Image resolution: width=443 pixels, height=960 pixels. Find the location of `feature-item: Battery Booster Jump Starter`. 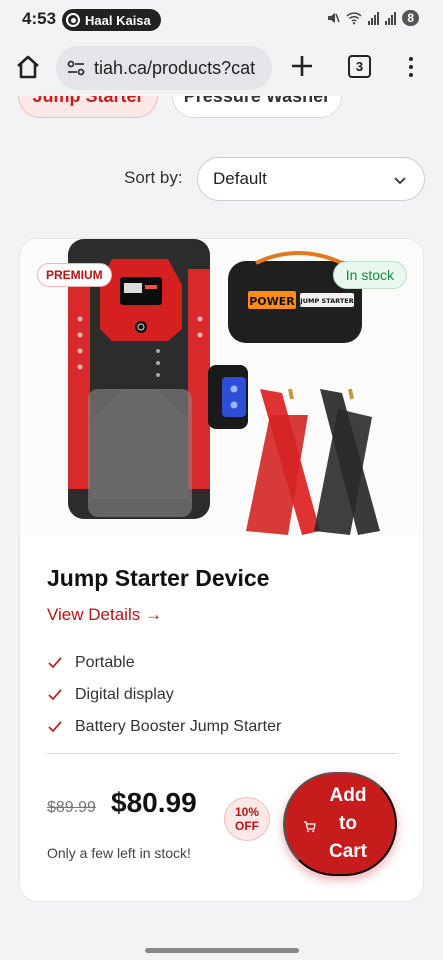

feature-item: Battery Booster Jump Starter is located at coordinates (164, 727).